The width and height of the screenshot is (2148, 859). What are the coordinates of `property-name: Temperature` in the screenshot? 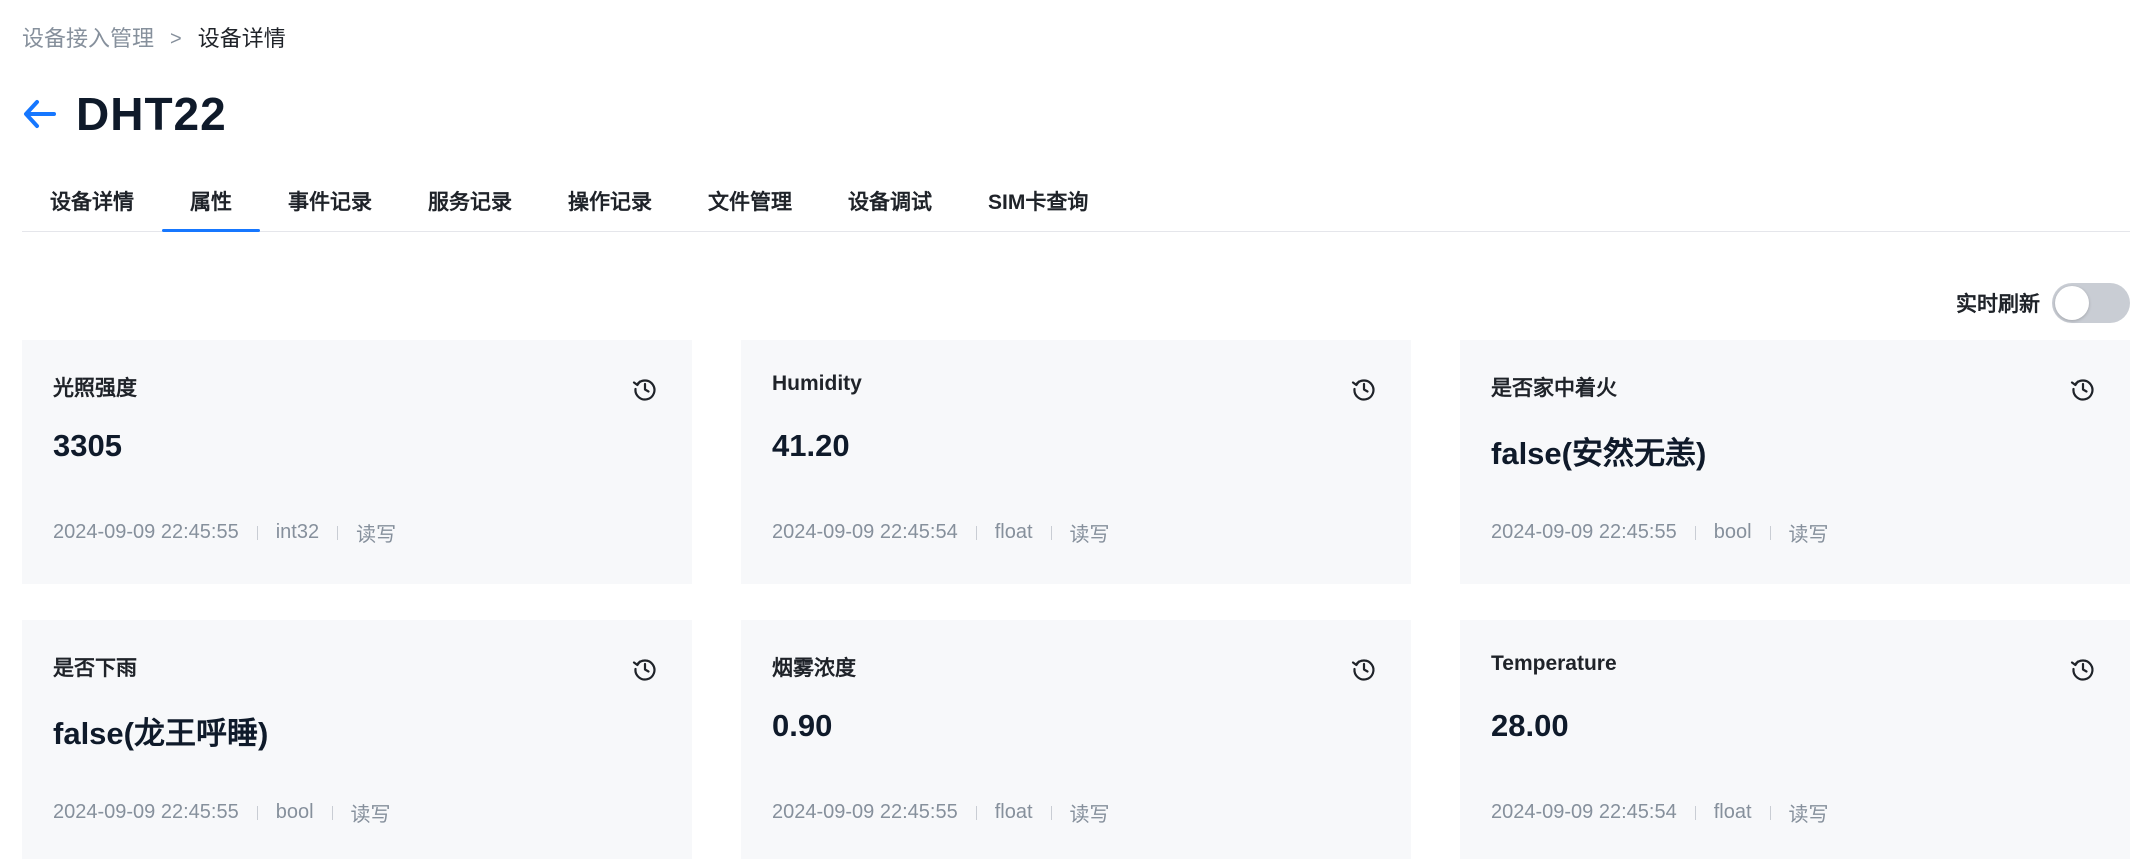 It's located at (1554, 663).